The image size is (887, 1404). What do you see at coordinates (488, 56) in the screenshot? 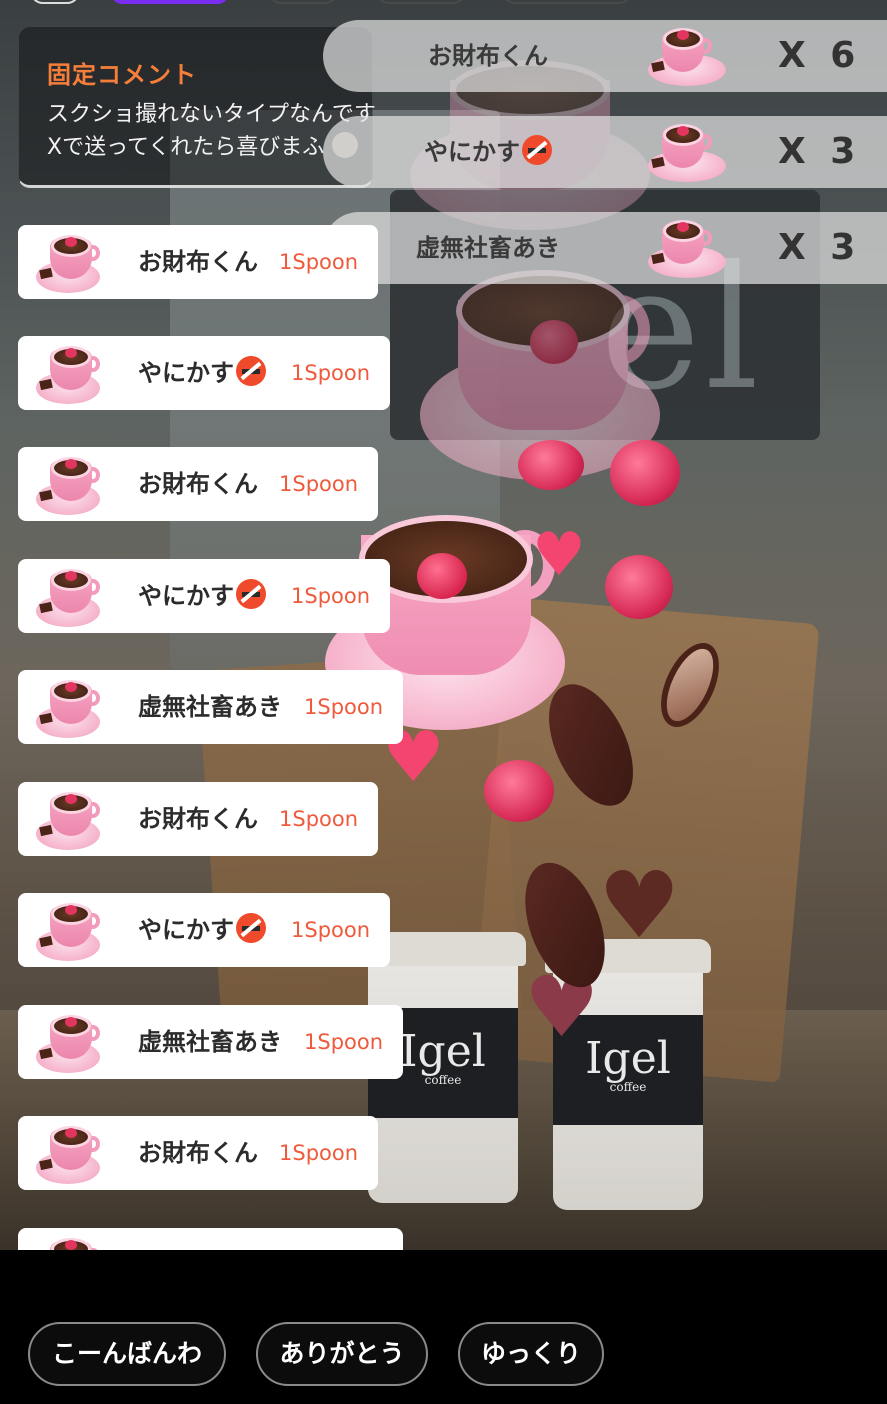
I see `combo-sender-name: お財布くん` at bounding box center [488, 56].